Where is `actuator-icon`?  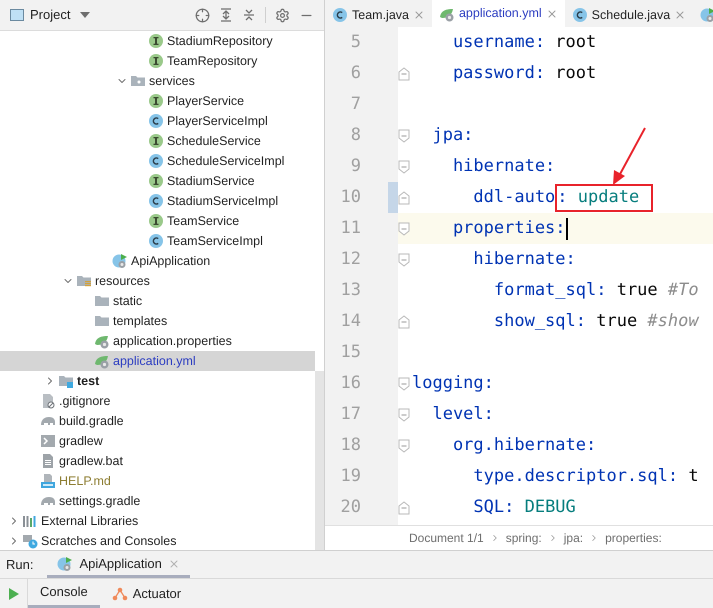
actuator-icon is located at coordinates (120, 594).